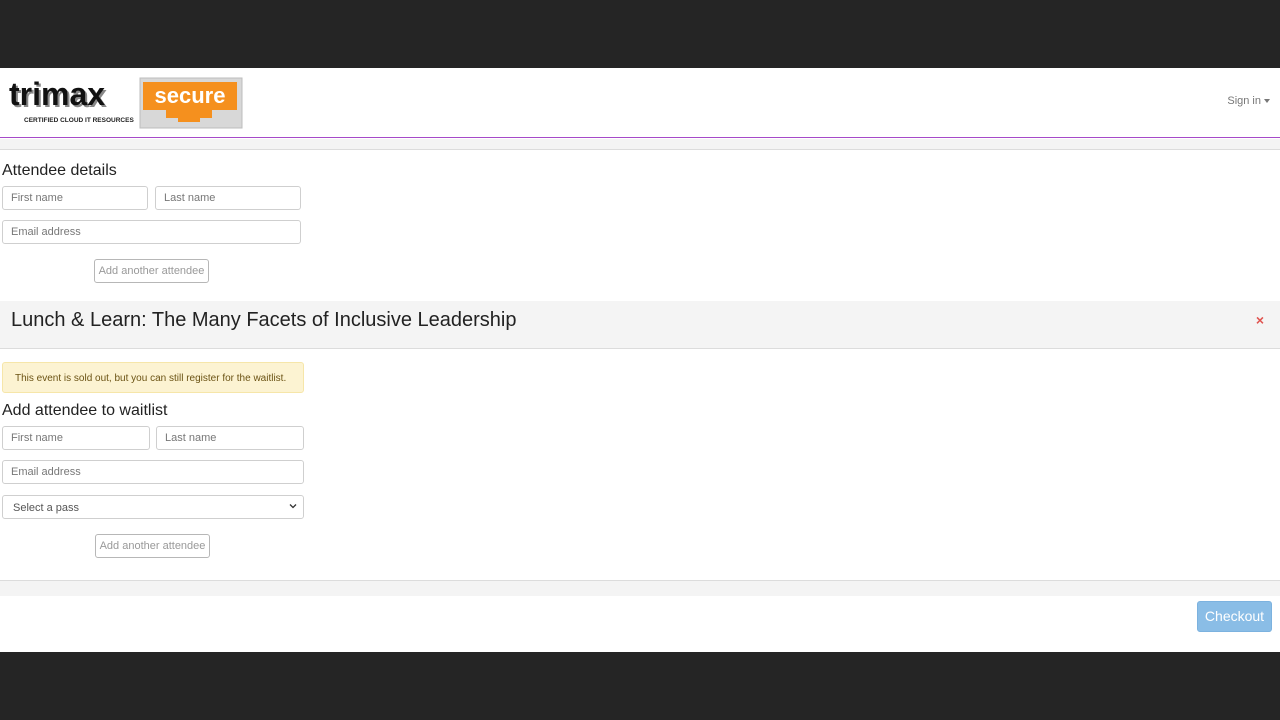 This screenshot has width=1280, height=720. Describe the element at coordinates (293, 506) in the screenshot. I see `chevron-down-icon` at that location.